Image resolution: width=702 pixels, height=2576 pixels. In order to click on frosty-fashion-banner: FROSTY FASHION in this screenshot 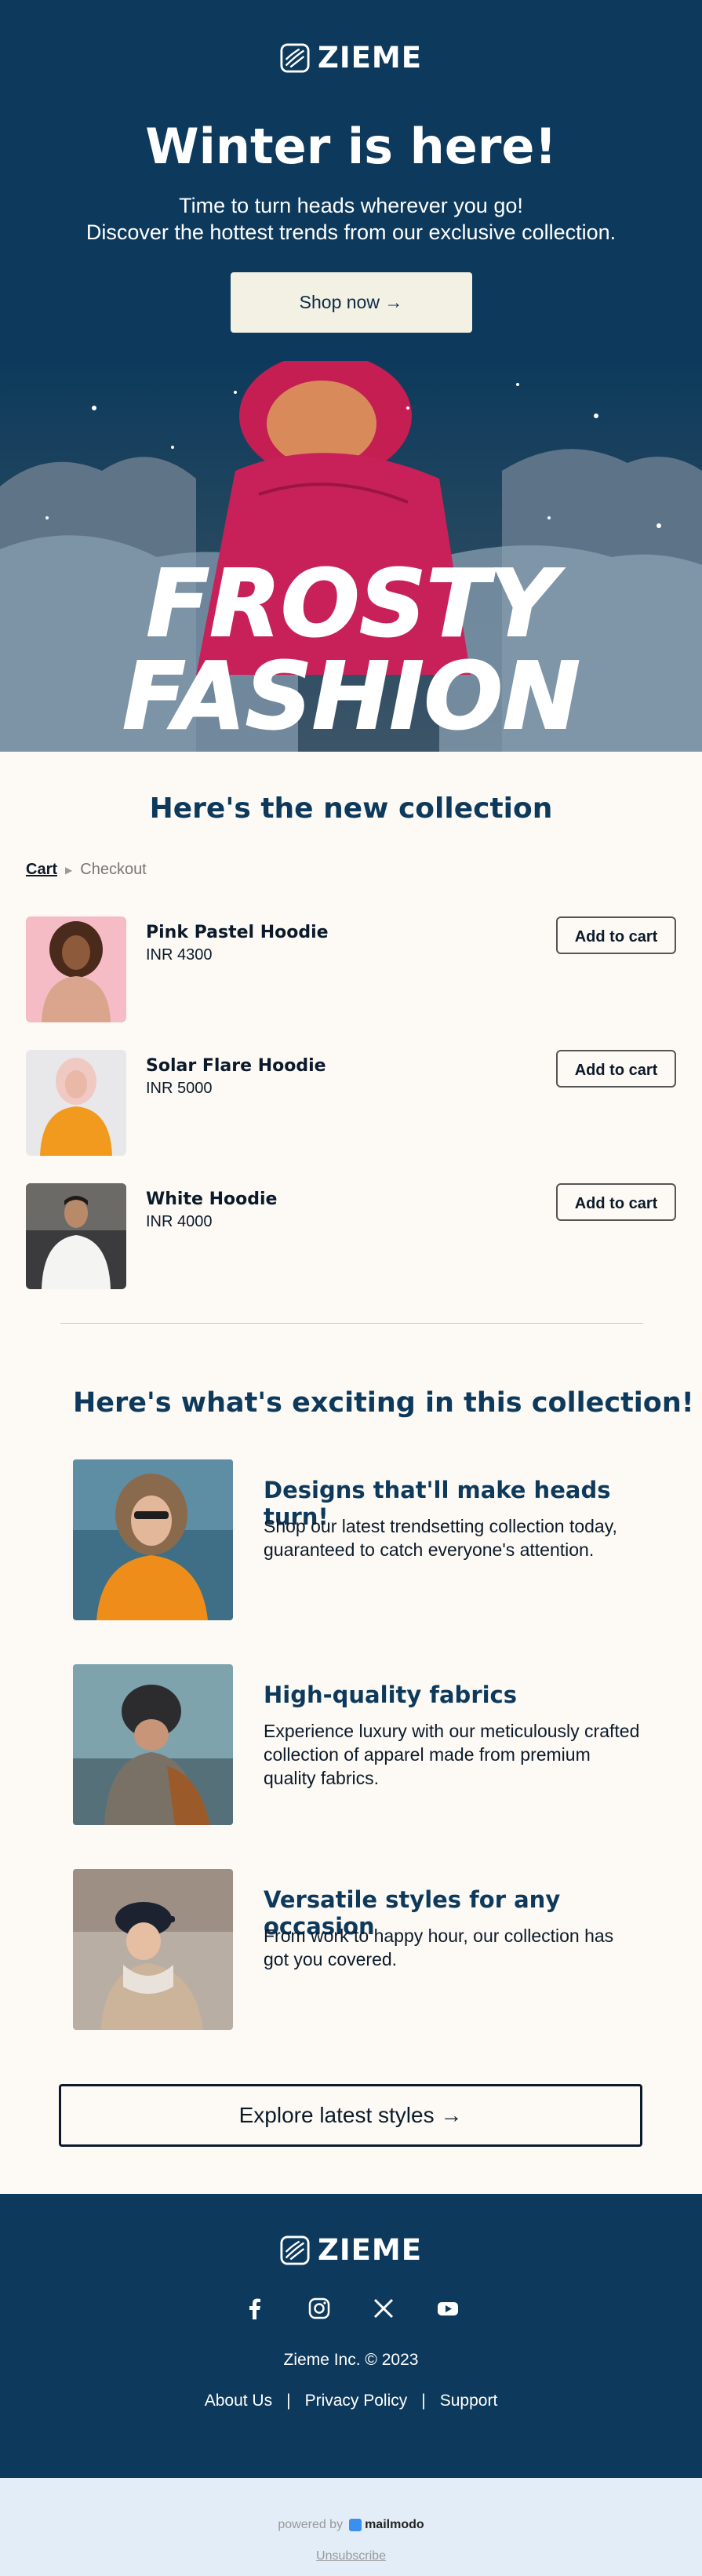, I will do `click(351, 650)`.